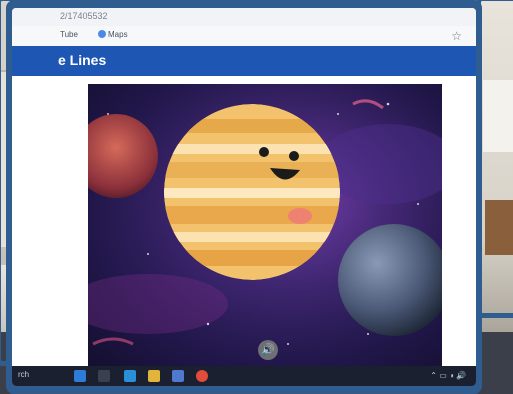 Image resolution: width=513 pixels, height=394 pixels. What do you see at coordinates (448, 375) in the screenshot?
I see `system-tray: ⌃ ▭ ◑ 🔊` at bounding box center [448, 375].